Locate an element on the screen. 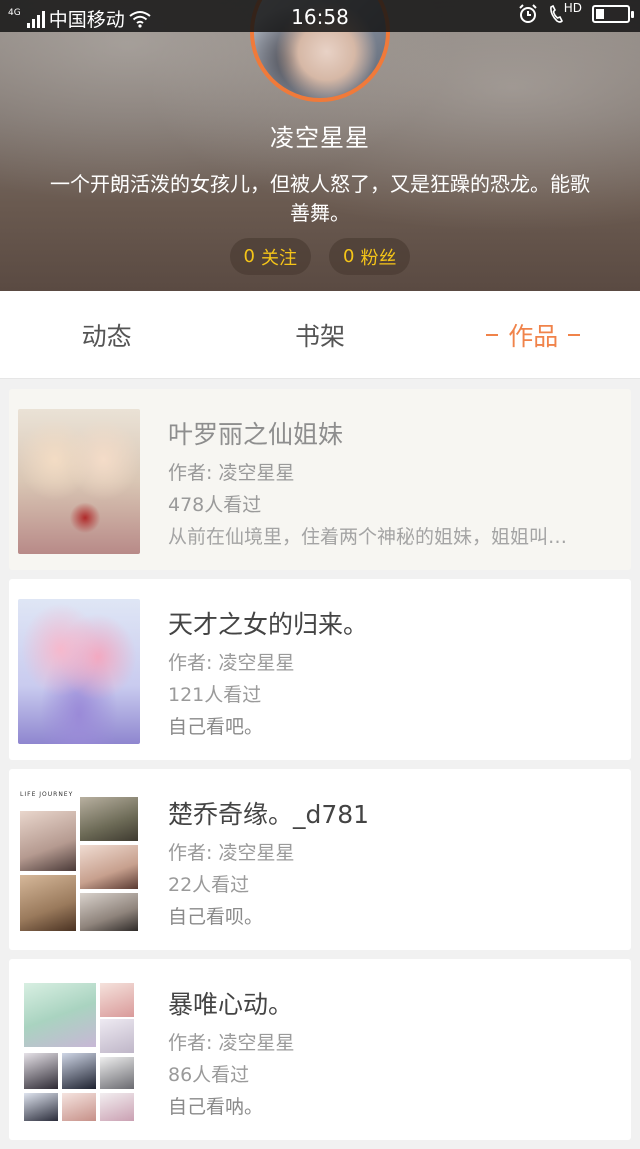 The width and height of the screenshot is (640, 1149). tab-bookshelf: 书架 is located at coordinates (319, 334).